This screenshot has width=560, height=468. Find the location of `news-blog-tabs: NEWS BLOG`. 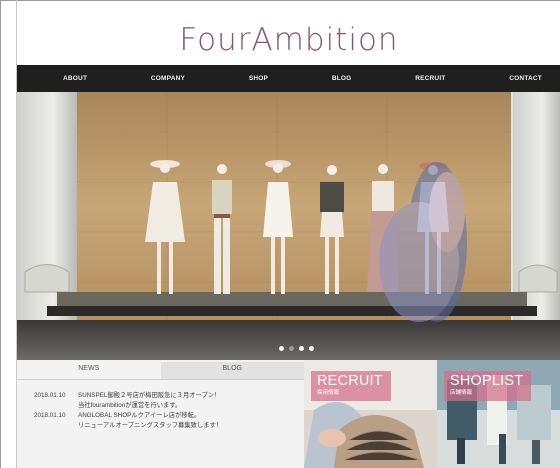

news-blog-tabs: NEWS BLOG is located at coordinates (160, 371).